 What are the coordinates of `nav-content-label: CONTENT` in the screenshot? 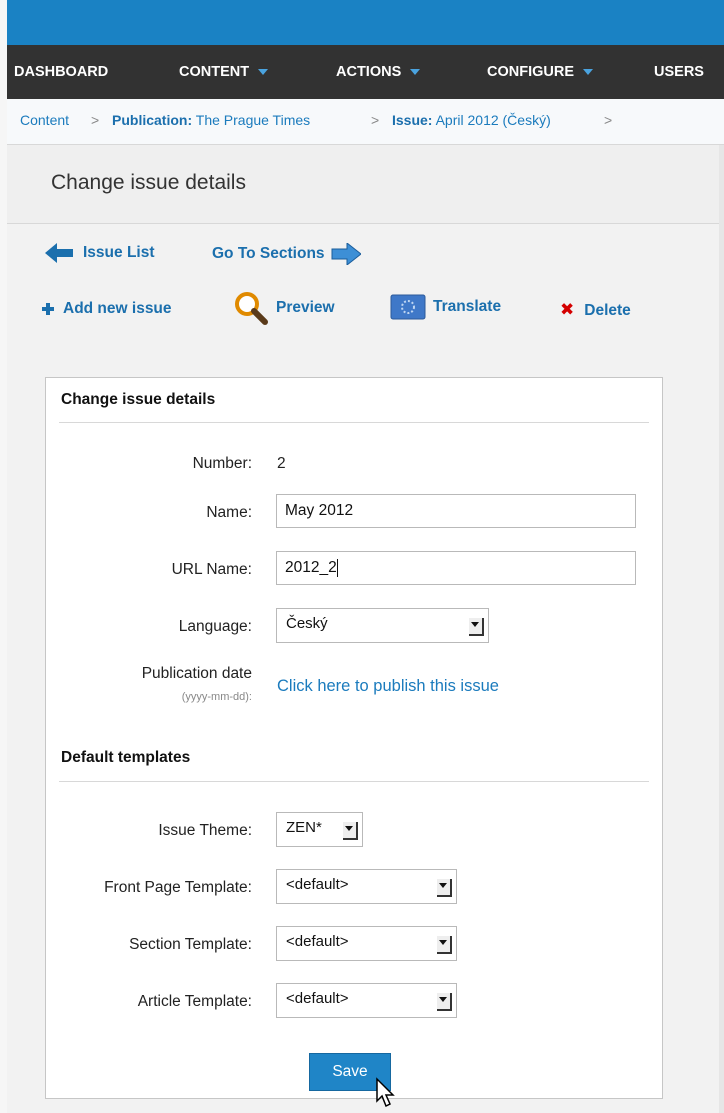 It's located at (214, 72).